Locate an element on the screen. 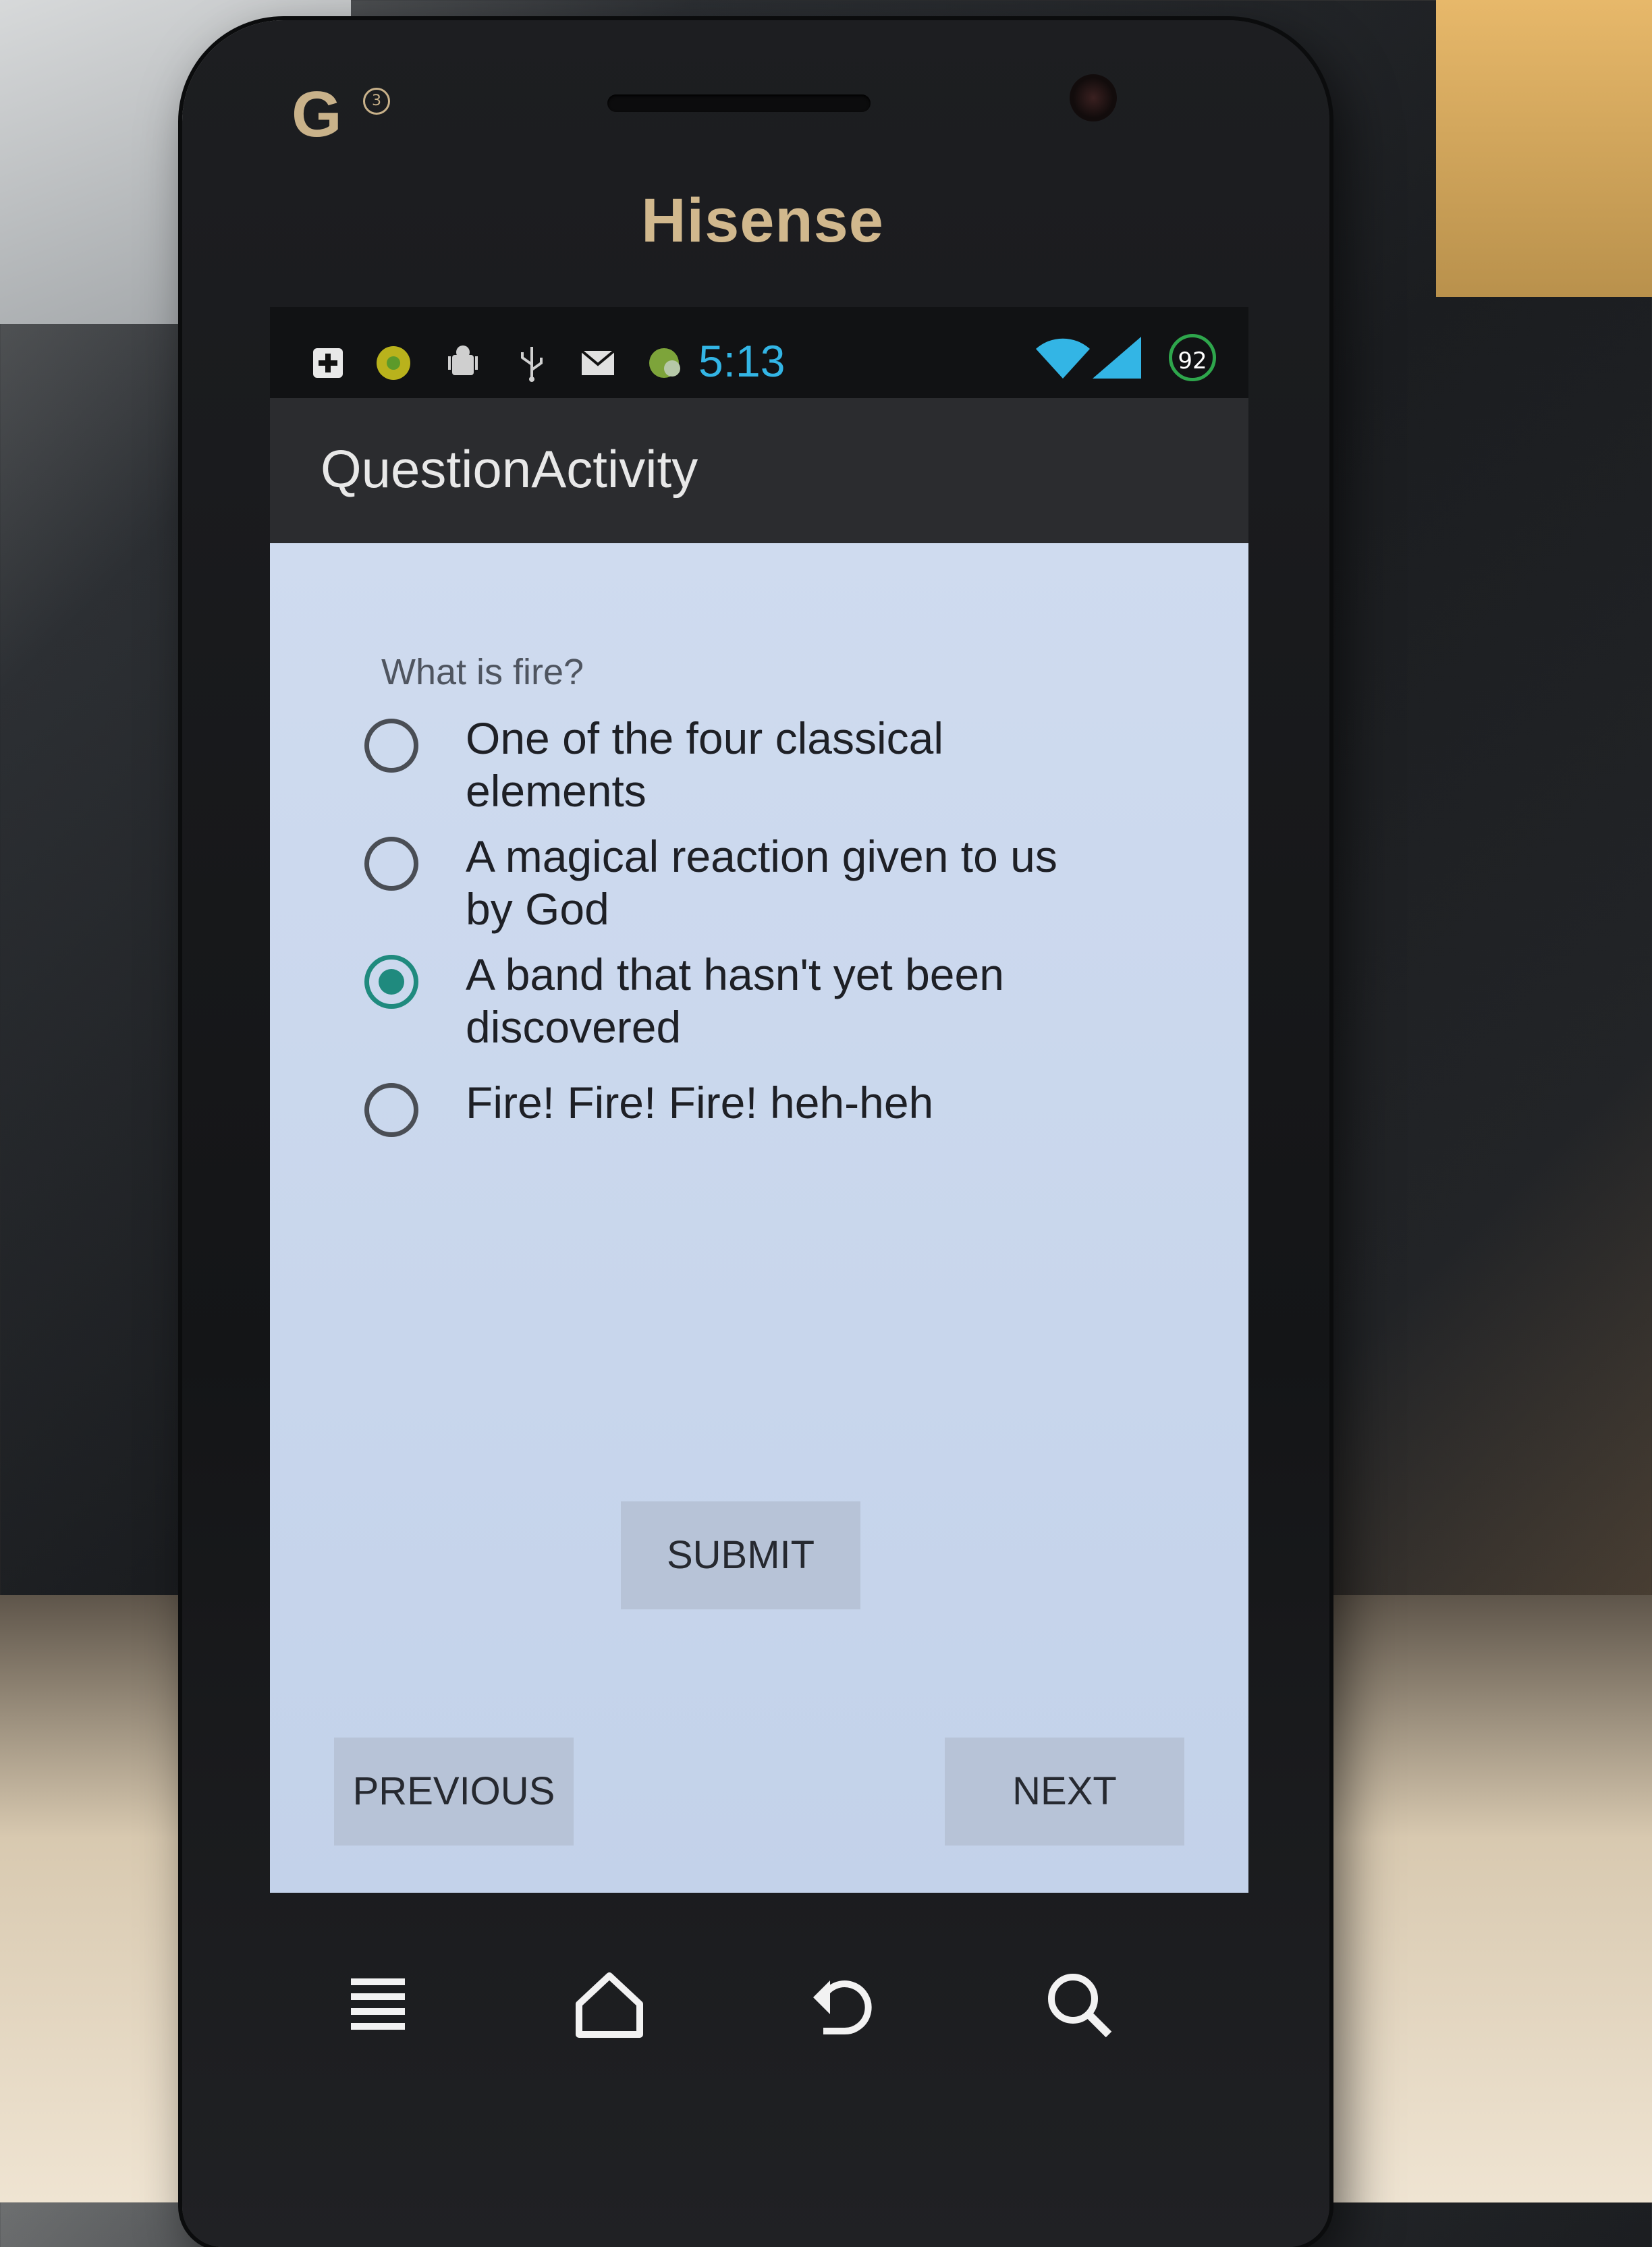 This screenshot has width=1652, height=2247. option-label: A magical reaction given to us by God is located at coordinates (761, 882).